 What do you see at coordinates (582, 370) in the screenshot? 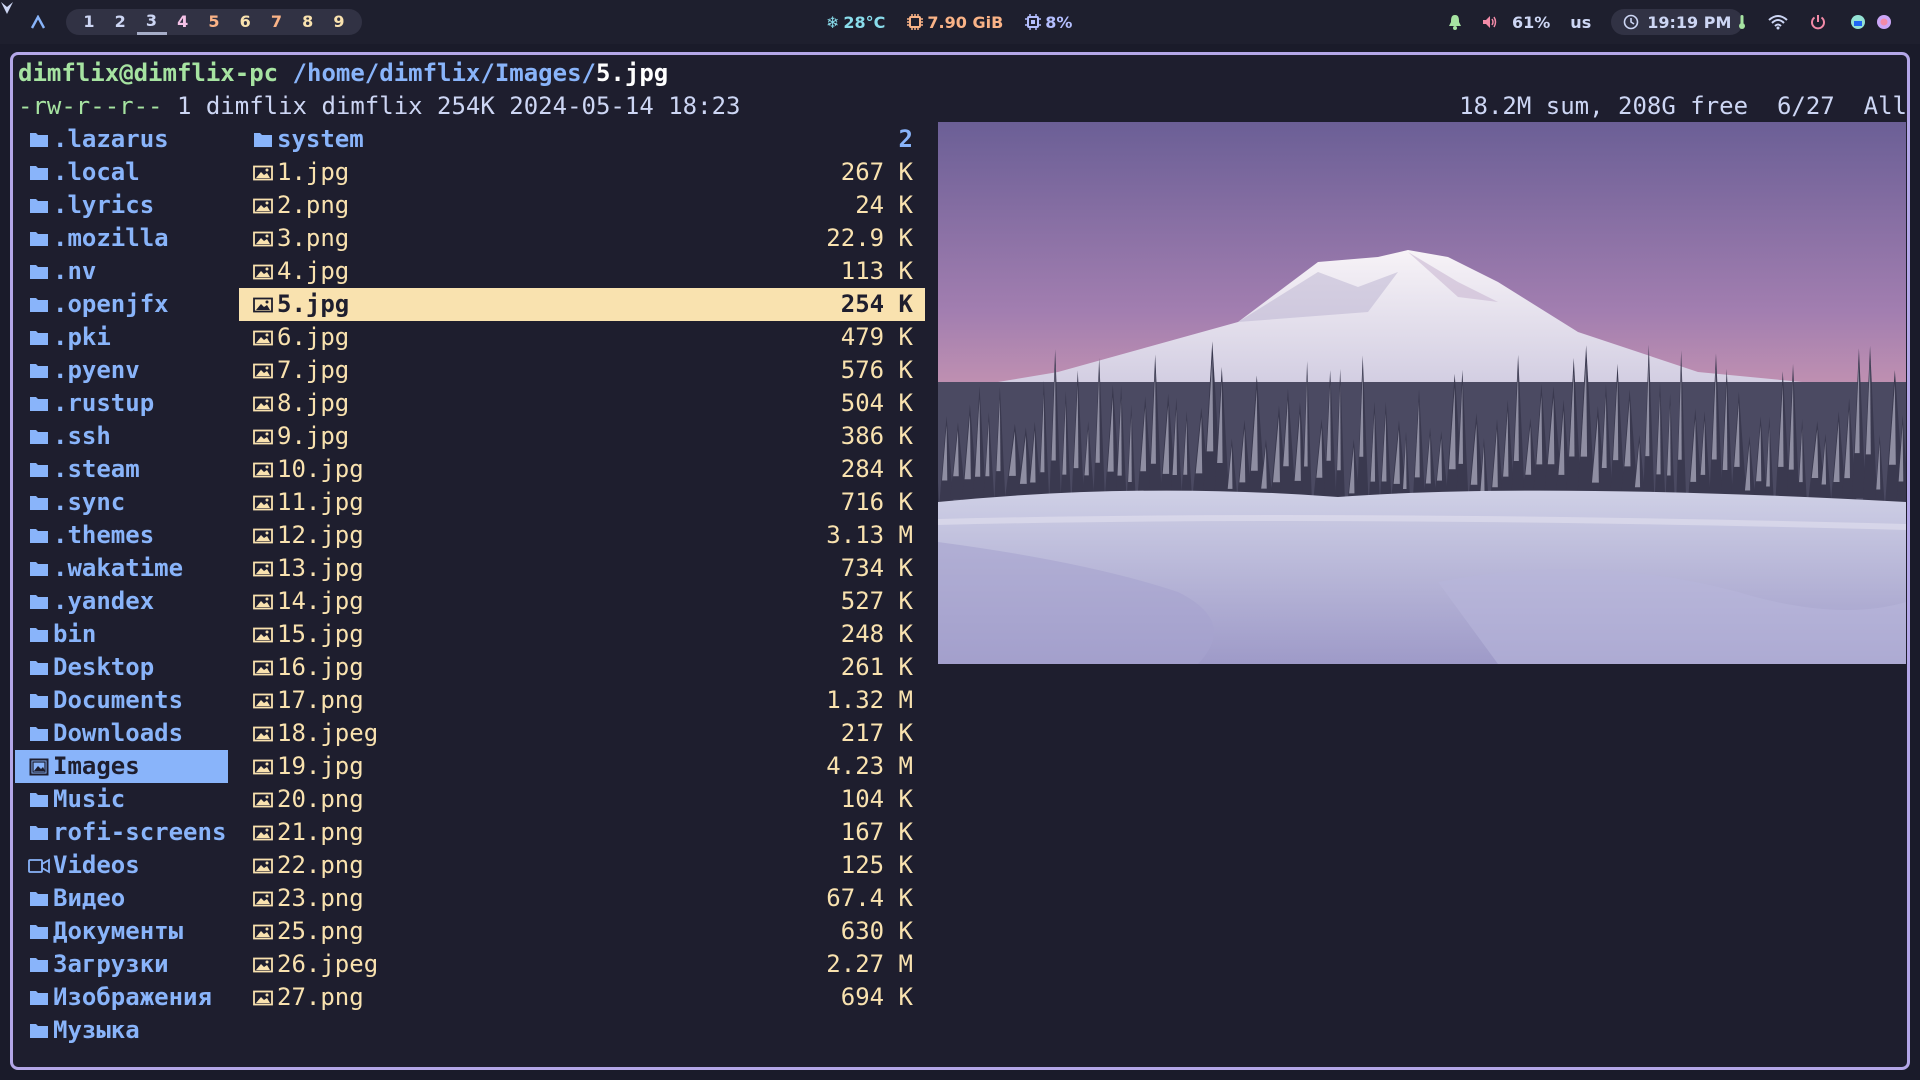
I see `file-list-item: 7.jpg 576 K` at bounding box center [582, 370].